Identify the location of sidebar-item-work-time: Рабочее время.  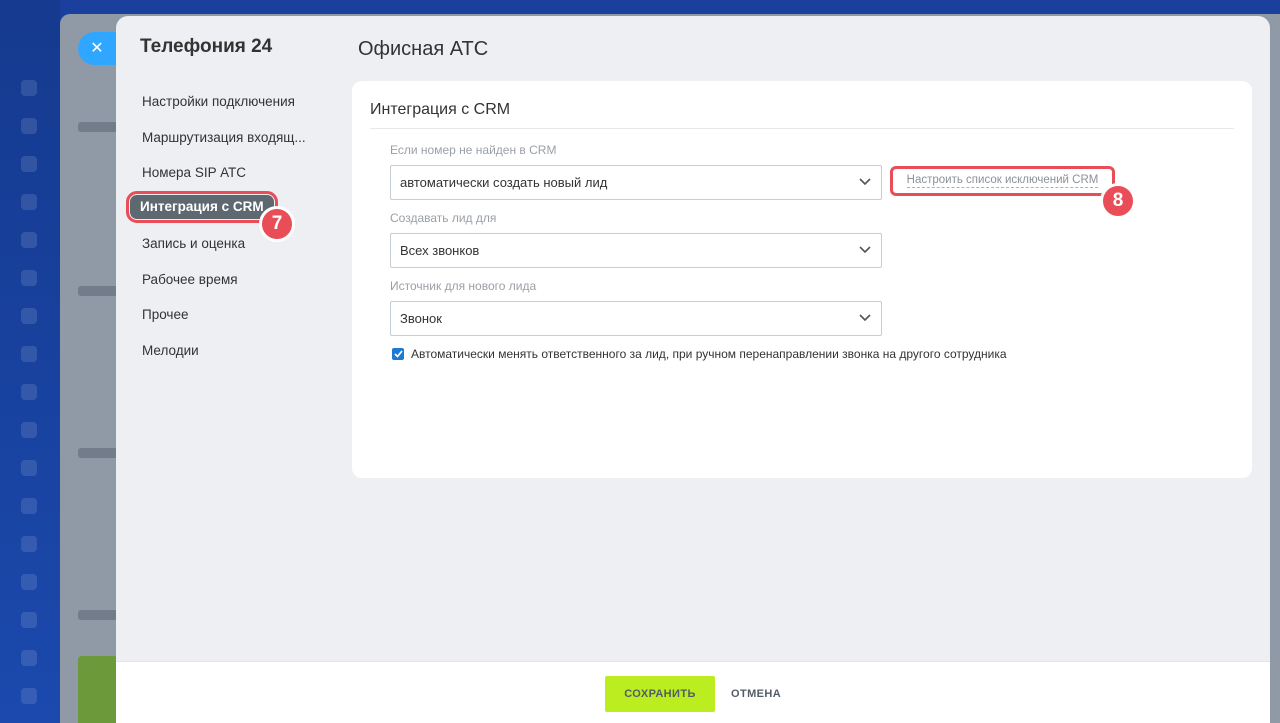
(230, 284).